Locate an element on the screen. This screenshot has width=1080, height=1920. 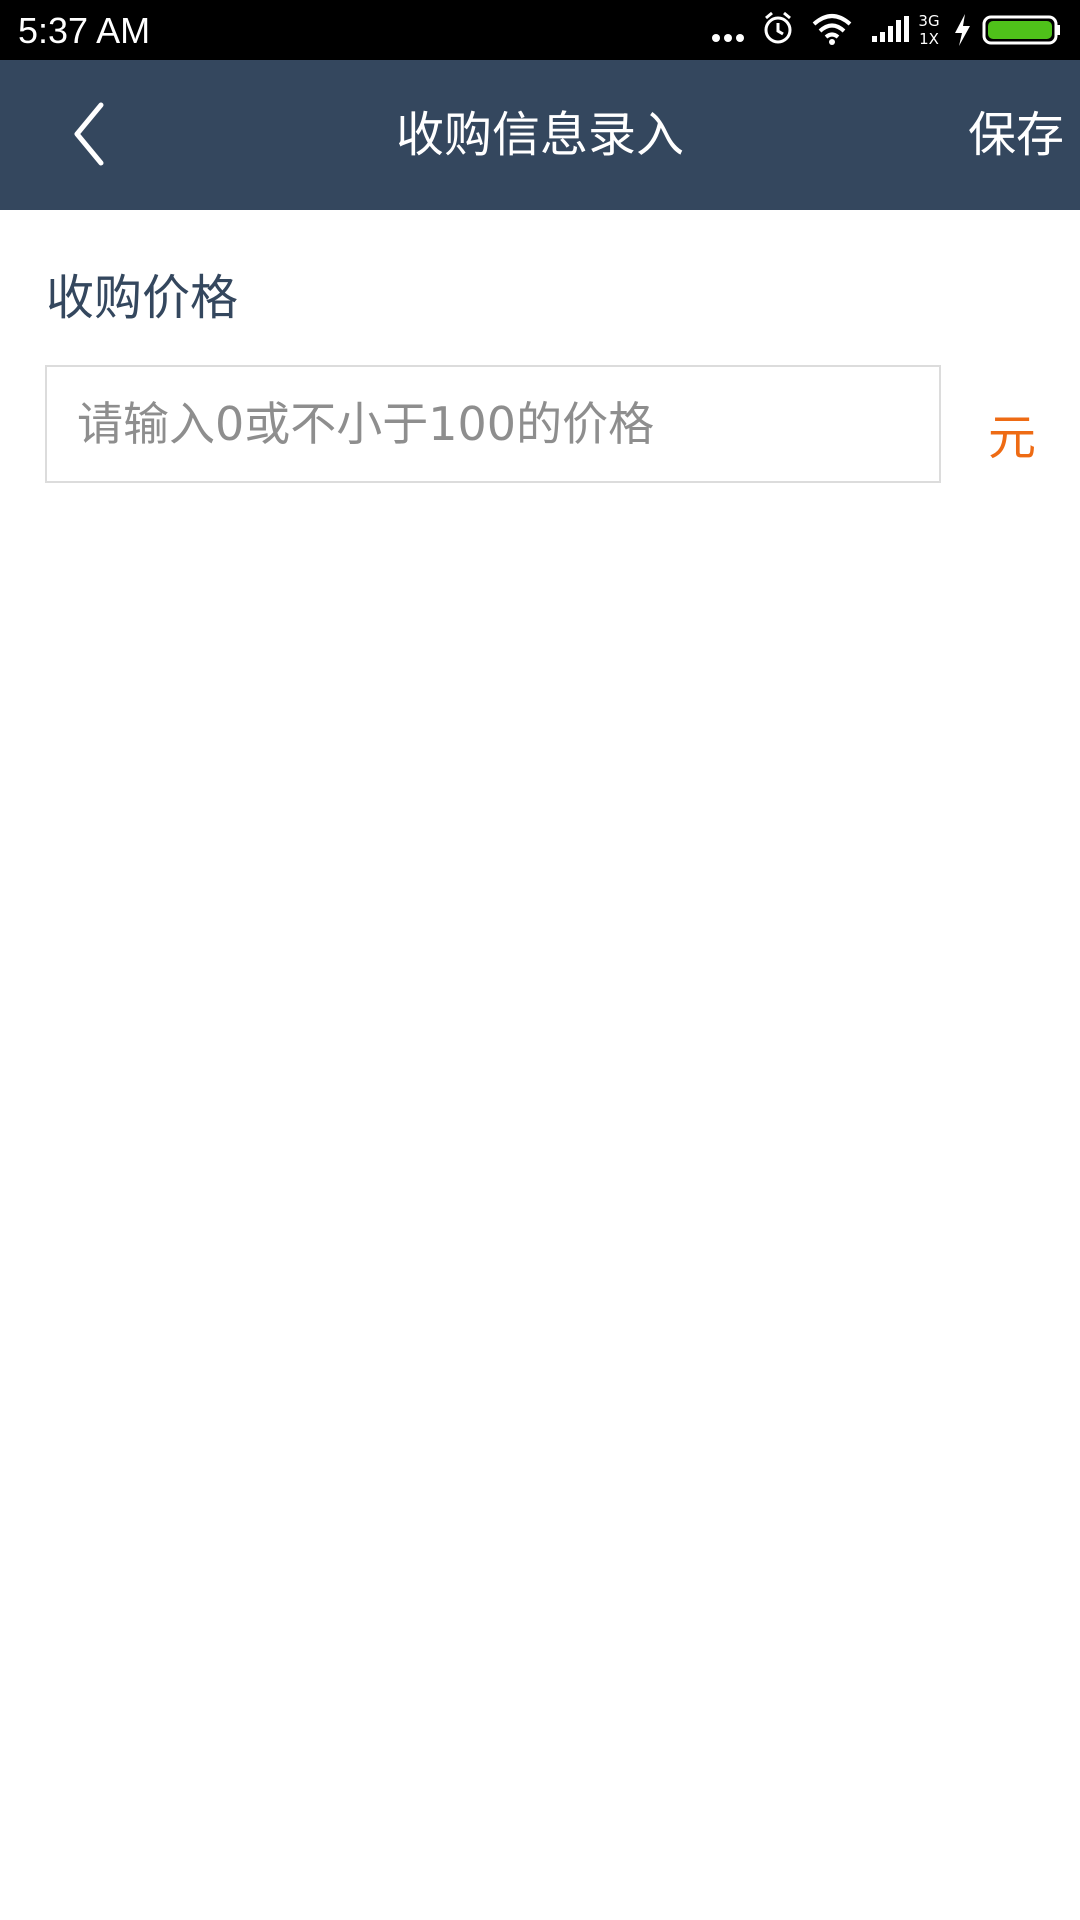
network-type: 3G 1X is located at coordinates (929, 30).